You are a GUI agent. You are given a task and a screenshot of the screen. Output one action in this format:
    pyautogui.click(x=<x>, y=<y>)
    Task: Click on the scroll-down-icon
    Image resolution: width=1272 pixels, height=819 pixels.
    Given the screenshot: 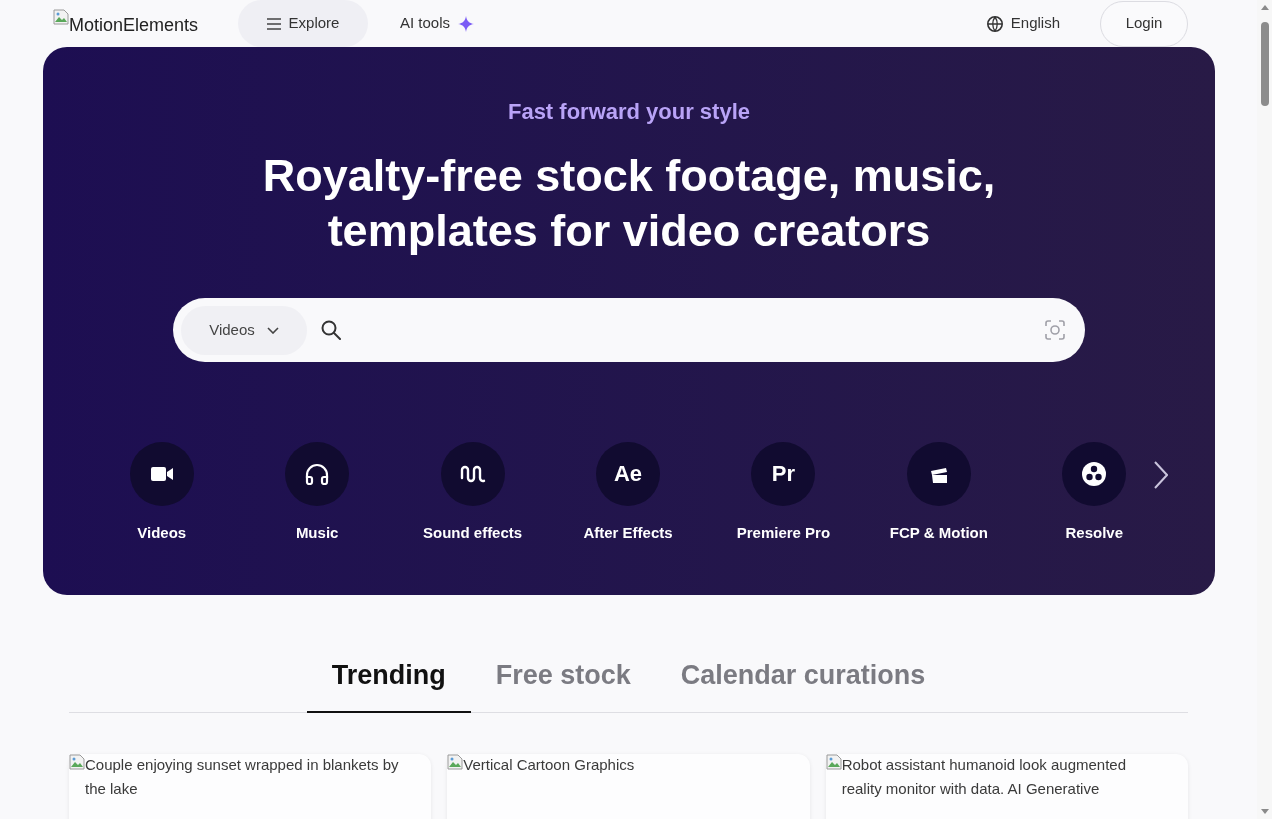 What is the action you would take?
    pyautogui.click(x=1264, y=811)
    